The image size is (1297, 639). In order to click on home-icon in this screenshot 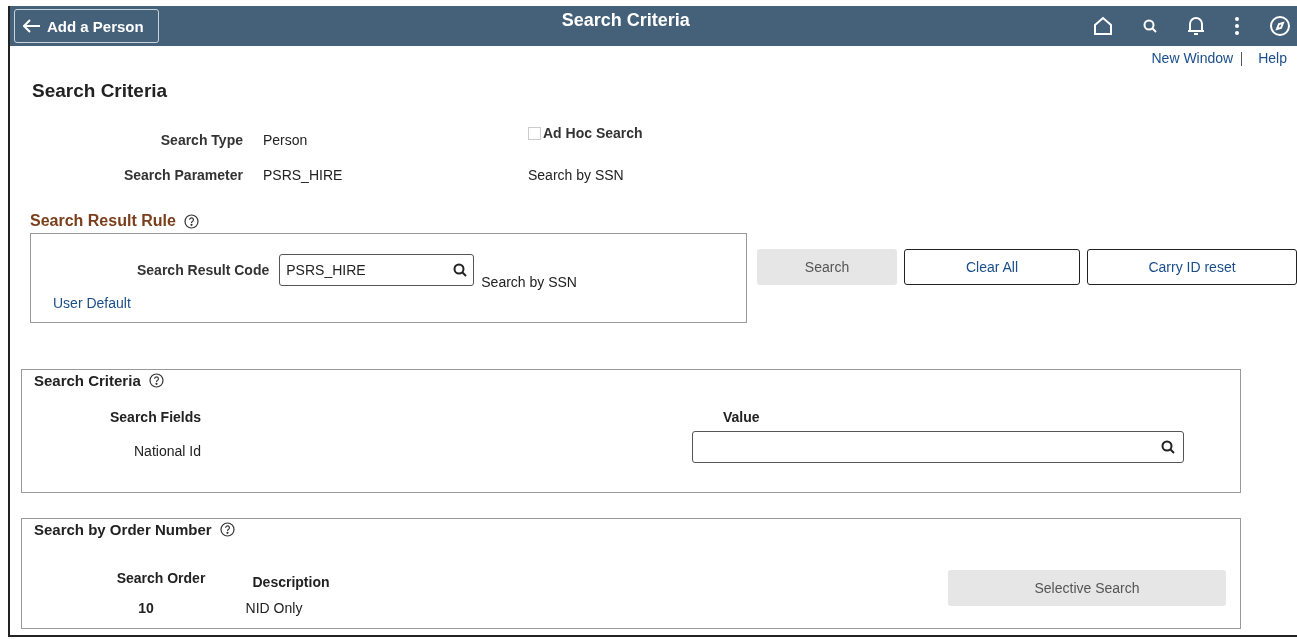, I will do `click(1103, 26)`.